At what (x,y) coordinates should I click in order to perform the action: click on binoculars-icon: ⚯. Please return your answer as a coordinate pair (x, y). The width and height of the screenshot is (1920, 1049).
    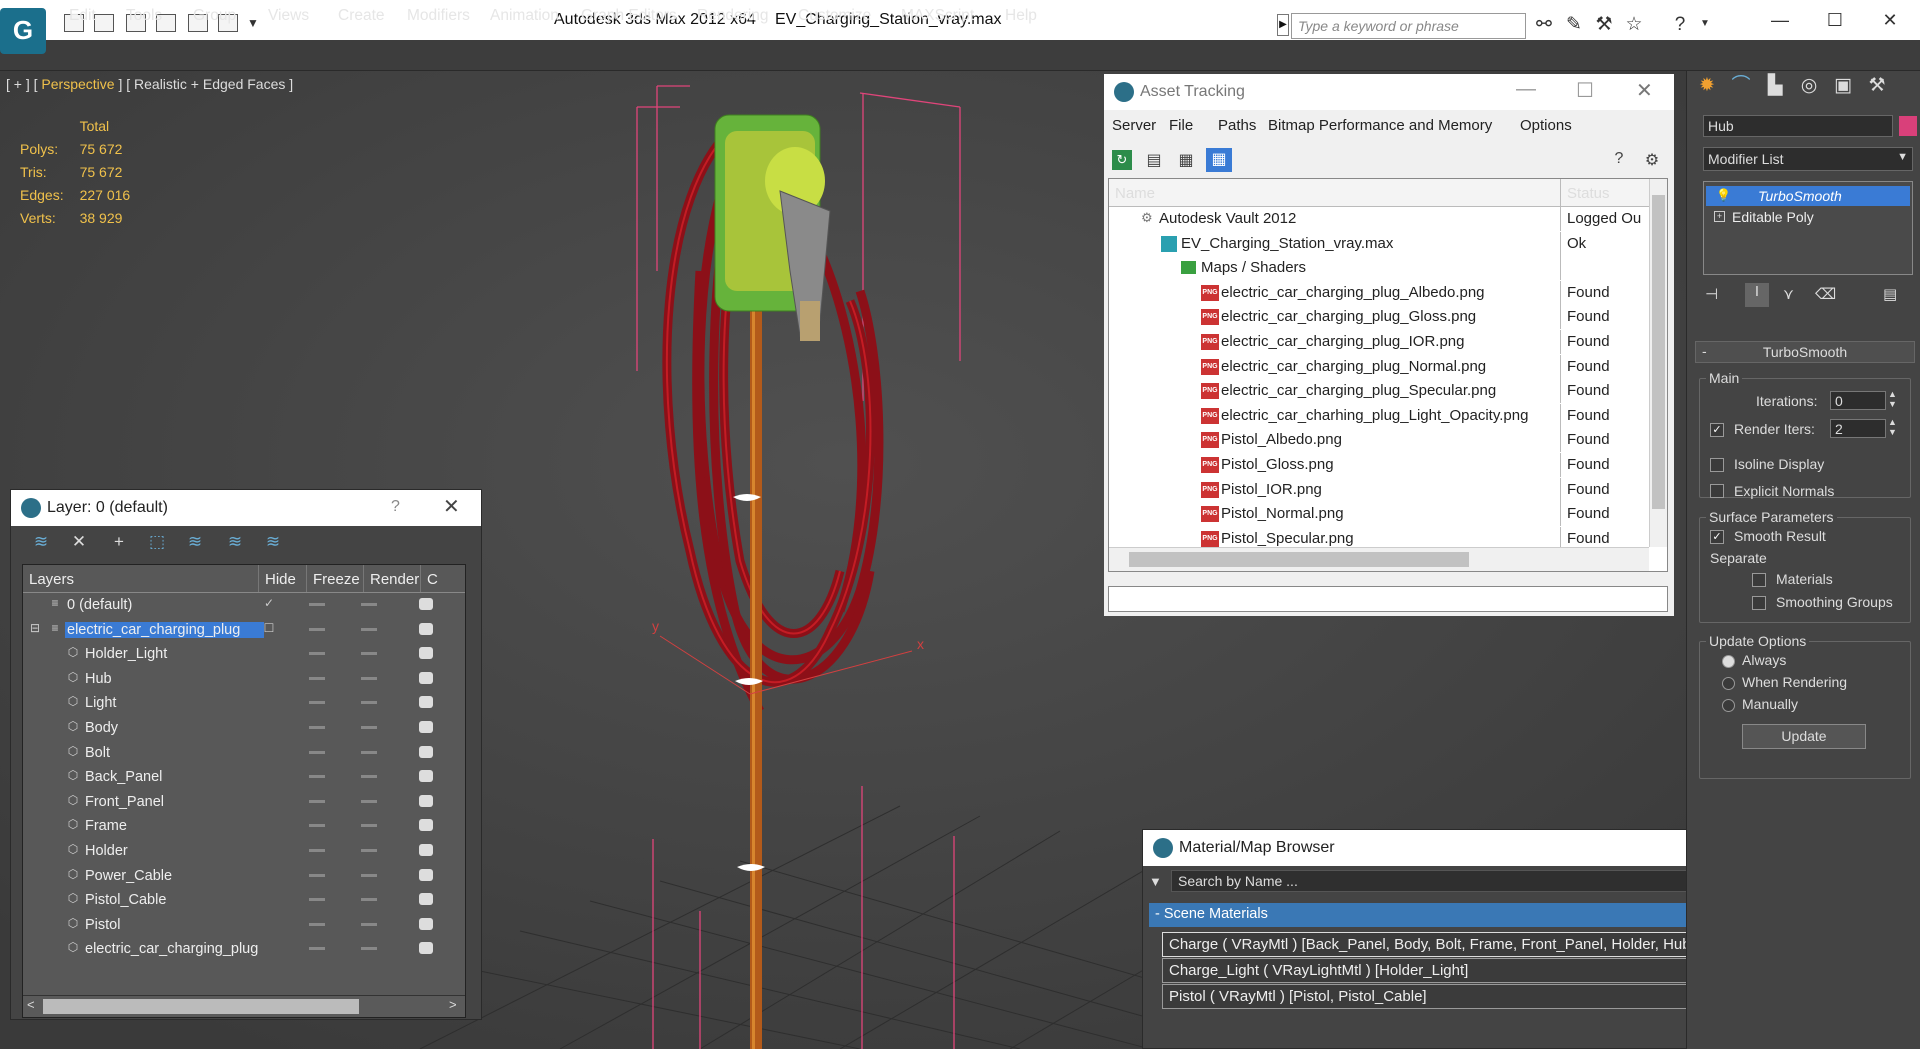
    Looking at the image, I should click on (1544, 25).